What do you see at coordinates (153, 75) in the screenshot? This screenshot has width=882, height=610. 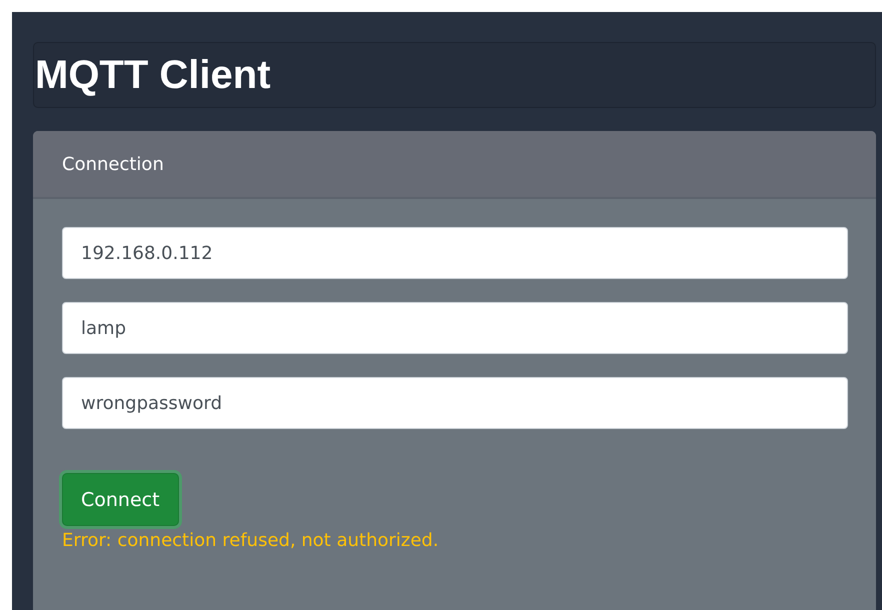 I see `page-title: MQTT Client` at bounding box center [153, 75].